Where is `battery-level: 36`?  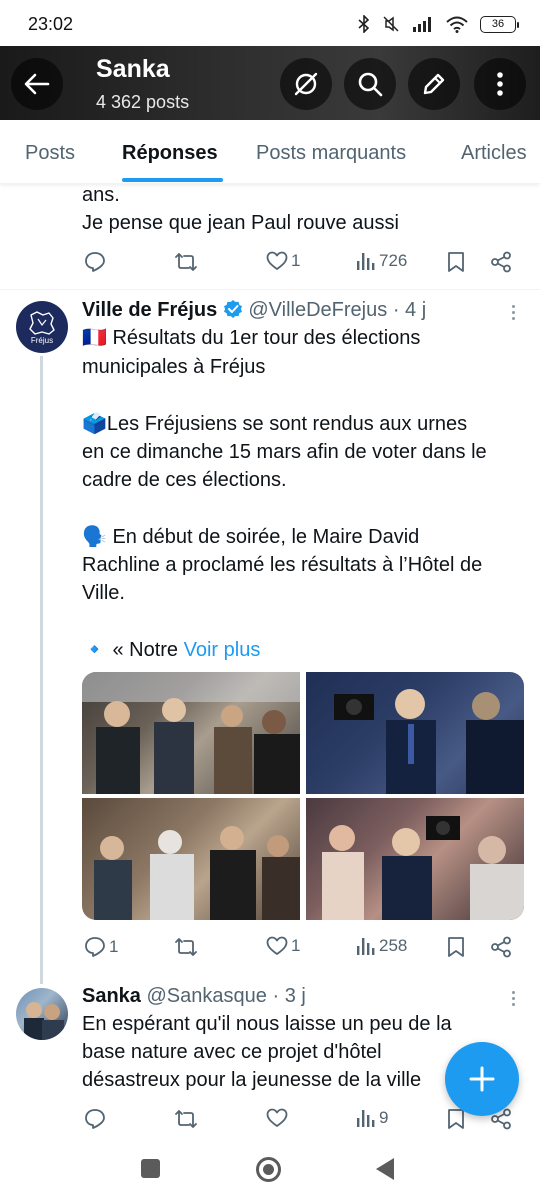 battery-level: 36 is located at coordinates (498, 24).